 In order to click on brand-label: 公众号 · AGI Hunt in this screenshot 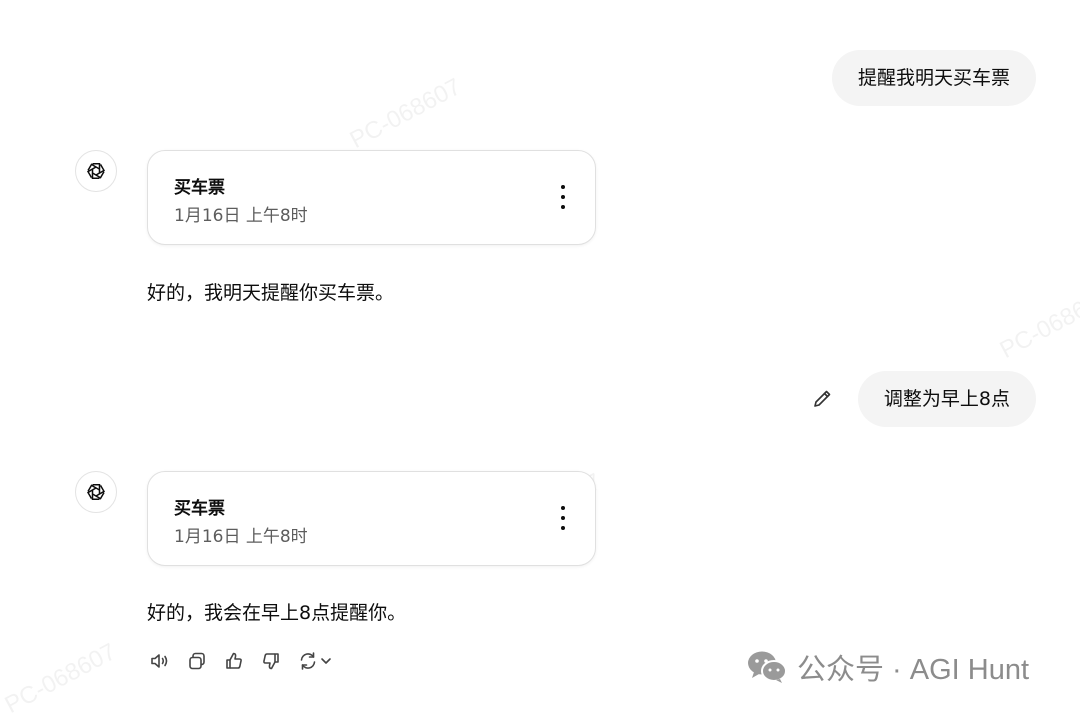, I will do `click(913, 670)`.